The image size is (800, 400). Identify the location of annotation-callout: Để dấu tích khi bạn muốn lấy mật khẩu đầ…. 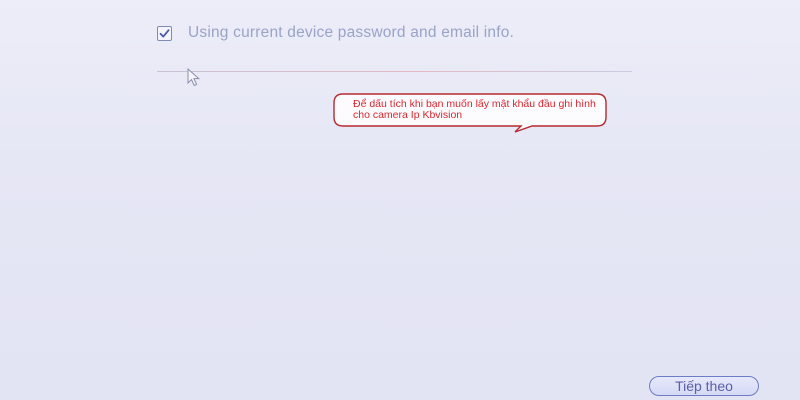
(470, 113).